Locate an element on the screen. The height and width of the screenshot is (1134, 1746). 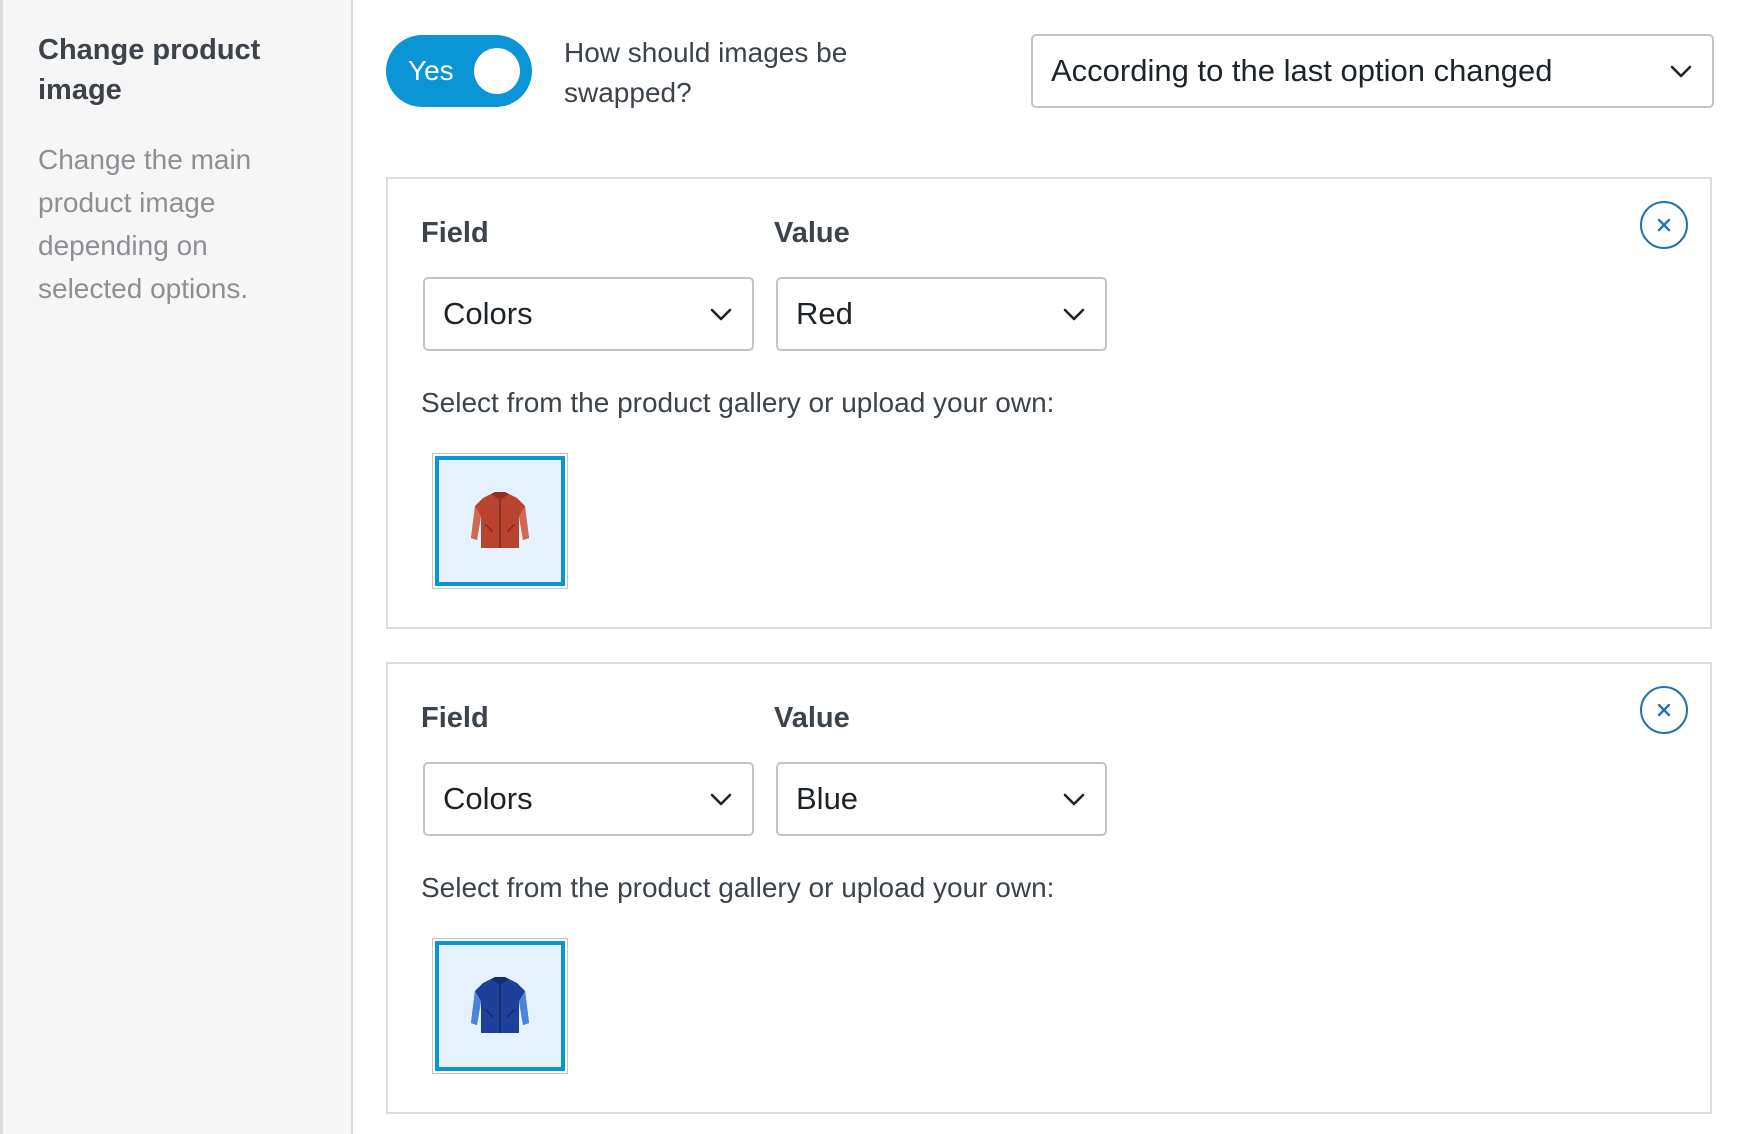
toggle-label: Yes is located at coordinates (431, 70).